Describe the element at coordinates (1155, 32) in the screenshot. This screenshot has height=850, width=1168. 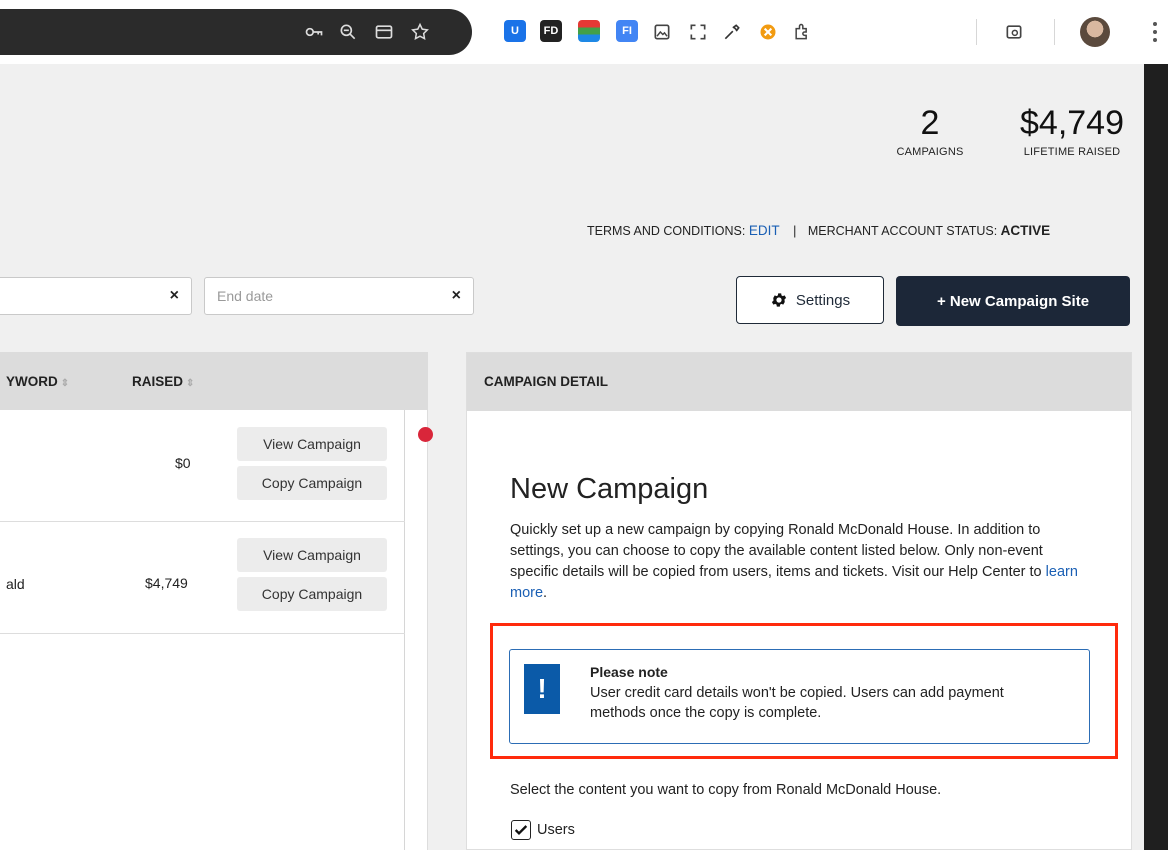
I see `browser-menu-icon` at that location.